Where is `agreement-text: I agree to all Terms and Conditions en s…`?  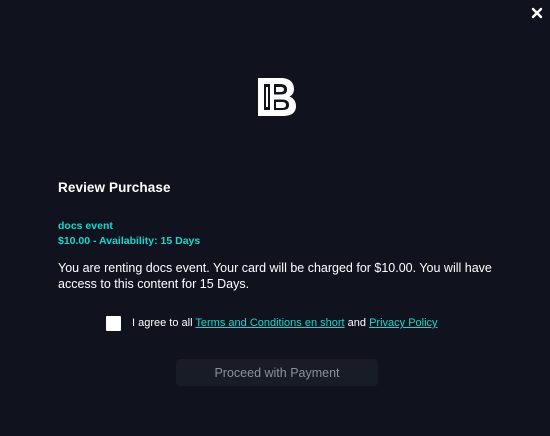 agreement-text: I agree to all Terms and Conditions en s… is located at coordinates (285, 323).